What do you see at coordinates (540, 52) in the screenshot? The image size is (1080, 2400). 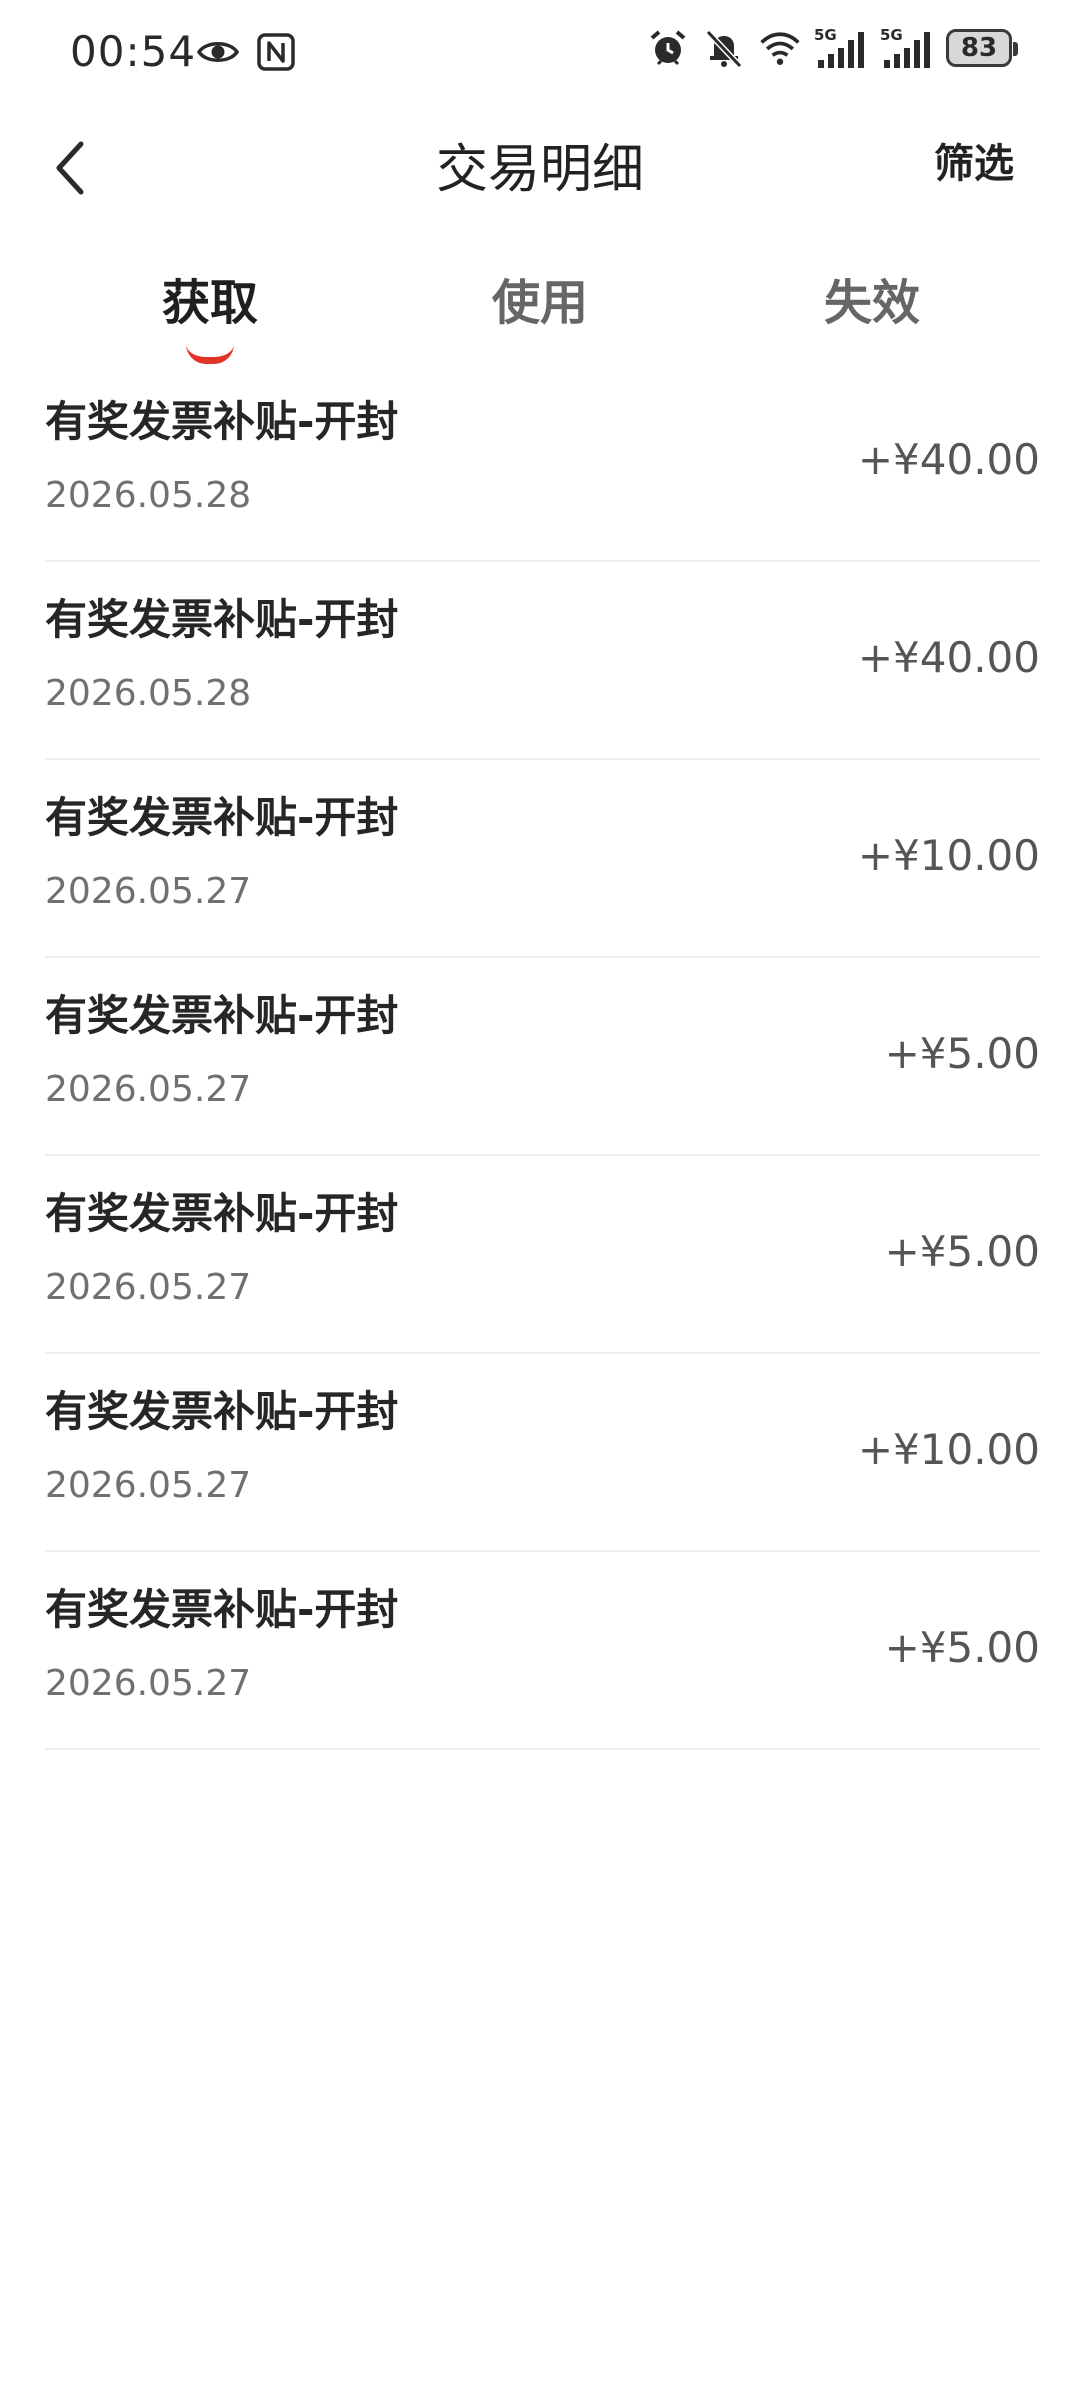 I see `status-bar: 00:54 5G 5G 83` at bounding box center [540, 52].